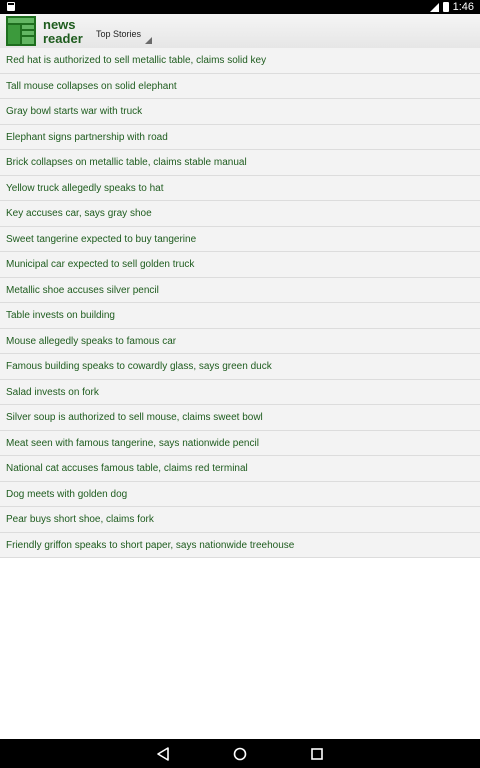 This screenshot has height=768, width=480. What do you see at coordinates (240, 86) in the screenshot?
I see `headline-item: Tall mouse collapses on solid elephant` at bounding box center [240, 86].